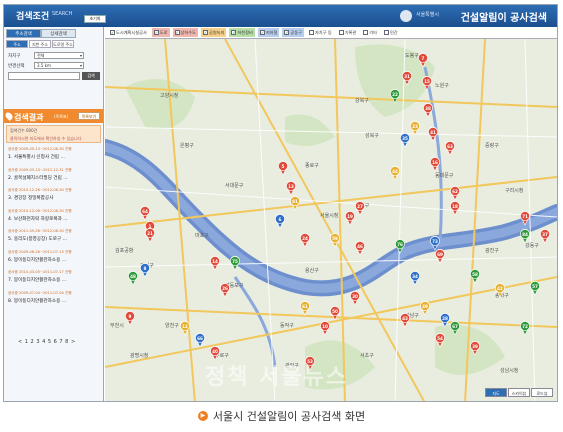  Describe the element at coordinates (58, 33) in the screenshot. I see `tab-detail-search: 상세검색` at that location.